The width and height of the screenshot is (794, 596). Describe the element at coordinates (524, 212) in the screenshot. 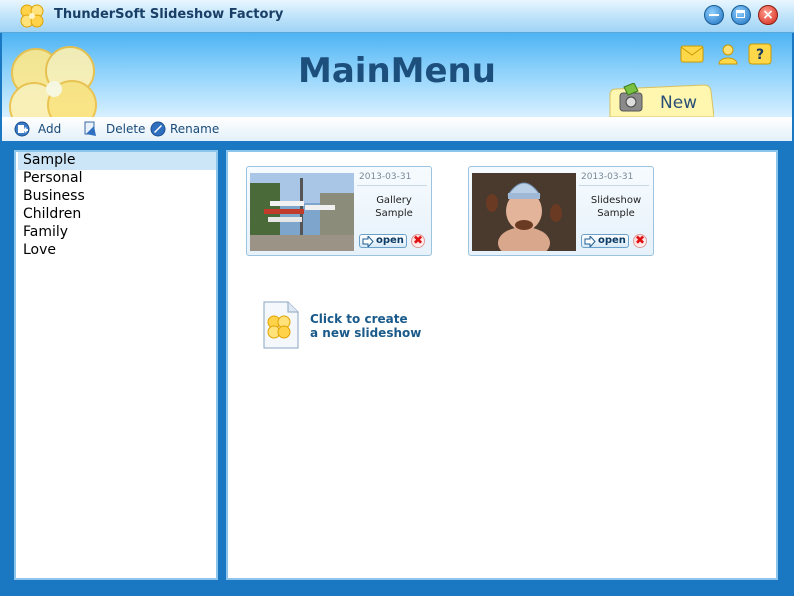

I see `slideshow-thumbnail` at that location.